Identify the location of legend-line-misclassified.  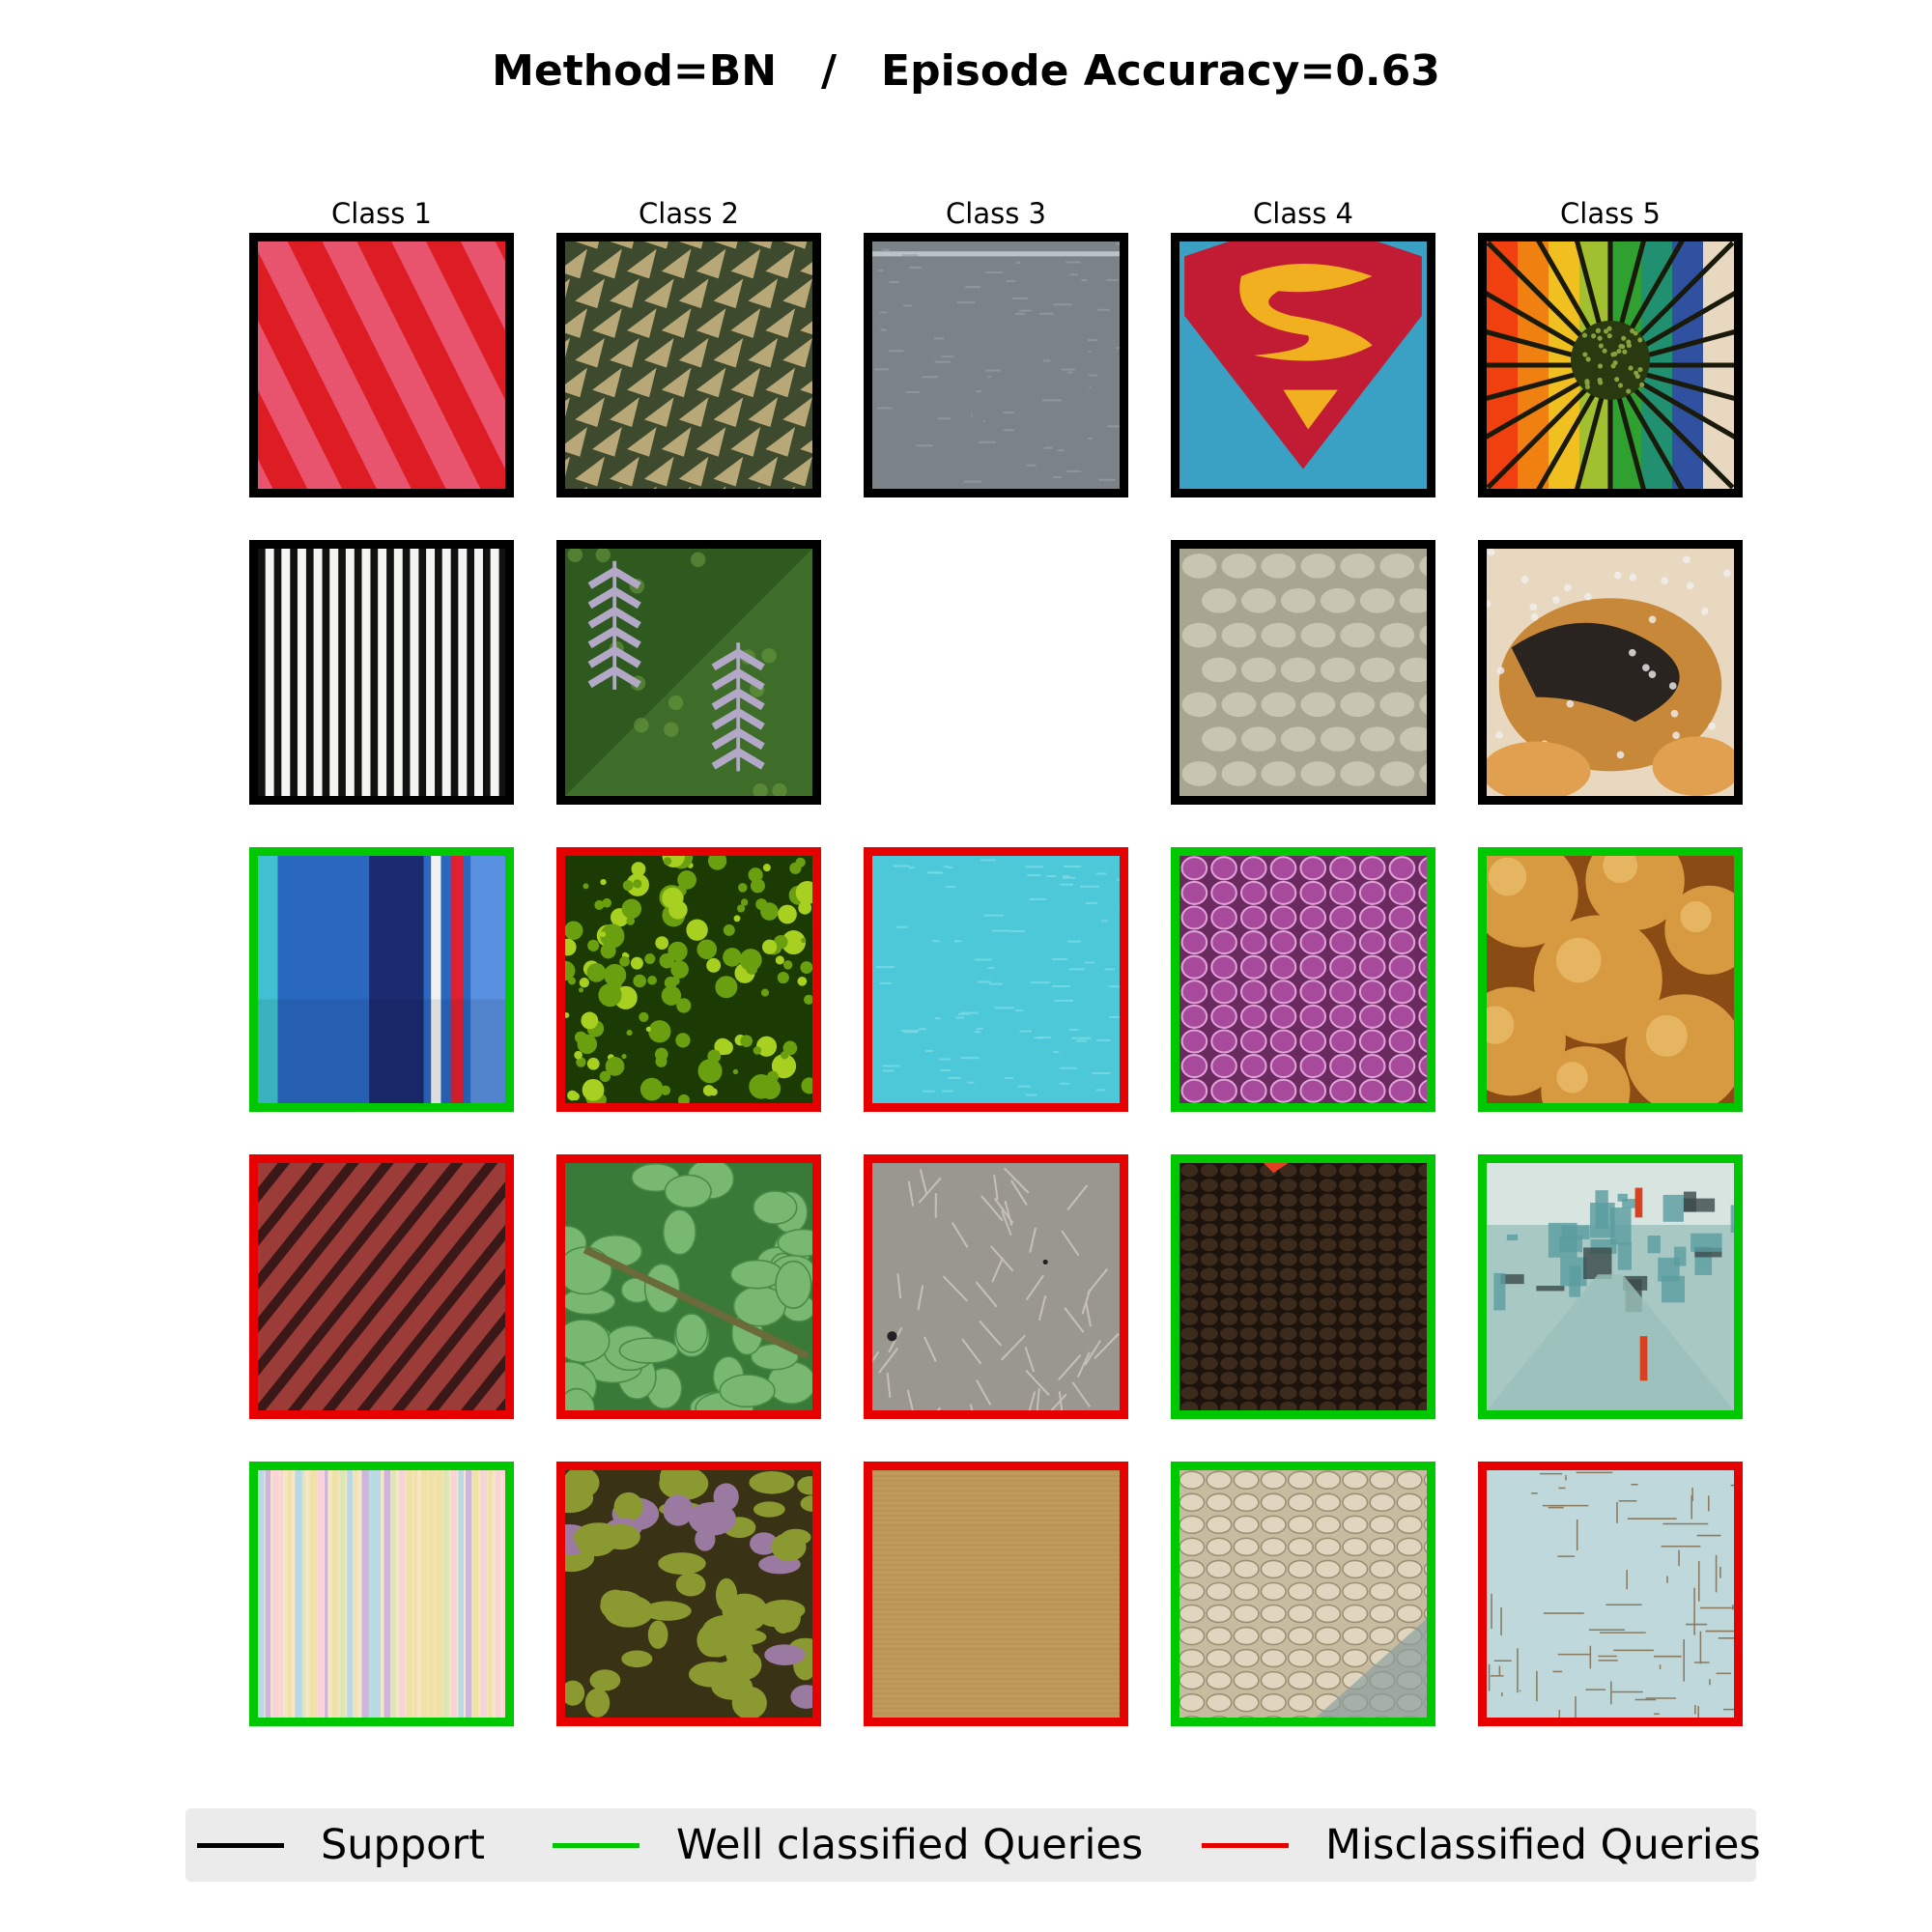
(1245, 1845).